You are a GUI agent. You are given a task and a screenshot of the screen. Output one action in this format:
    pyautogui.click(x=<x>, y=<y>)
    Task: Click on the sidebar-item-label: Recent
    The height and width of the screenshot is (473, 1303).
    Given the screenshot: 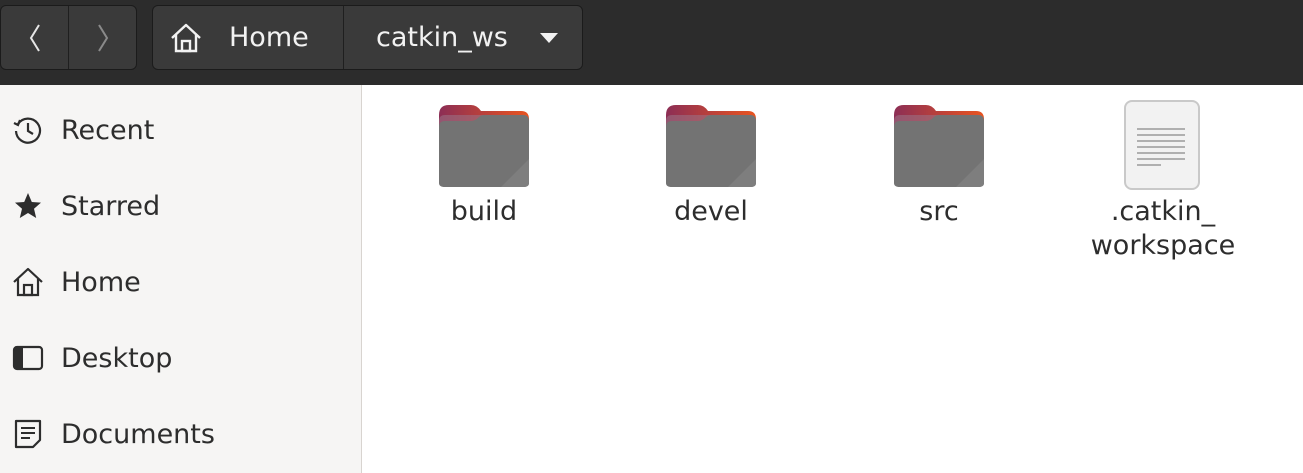 What is the action you would take?
    pyautogui.click(x=108, y=130)
    